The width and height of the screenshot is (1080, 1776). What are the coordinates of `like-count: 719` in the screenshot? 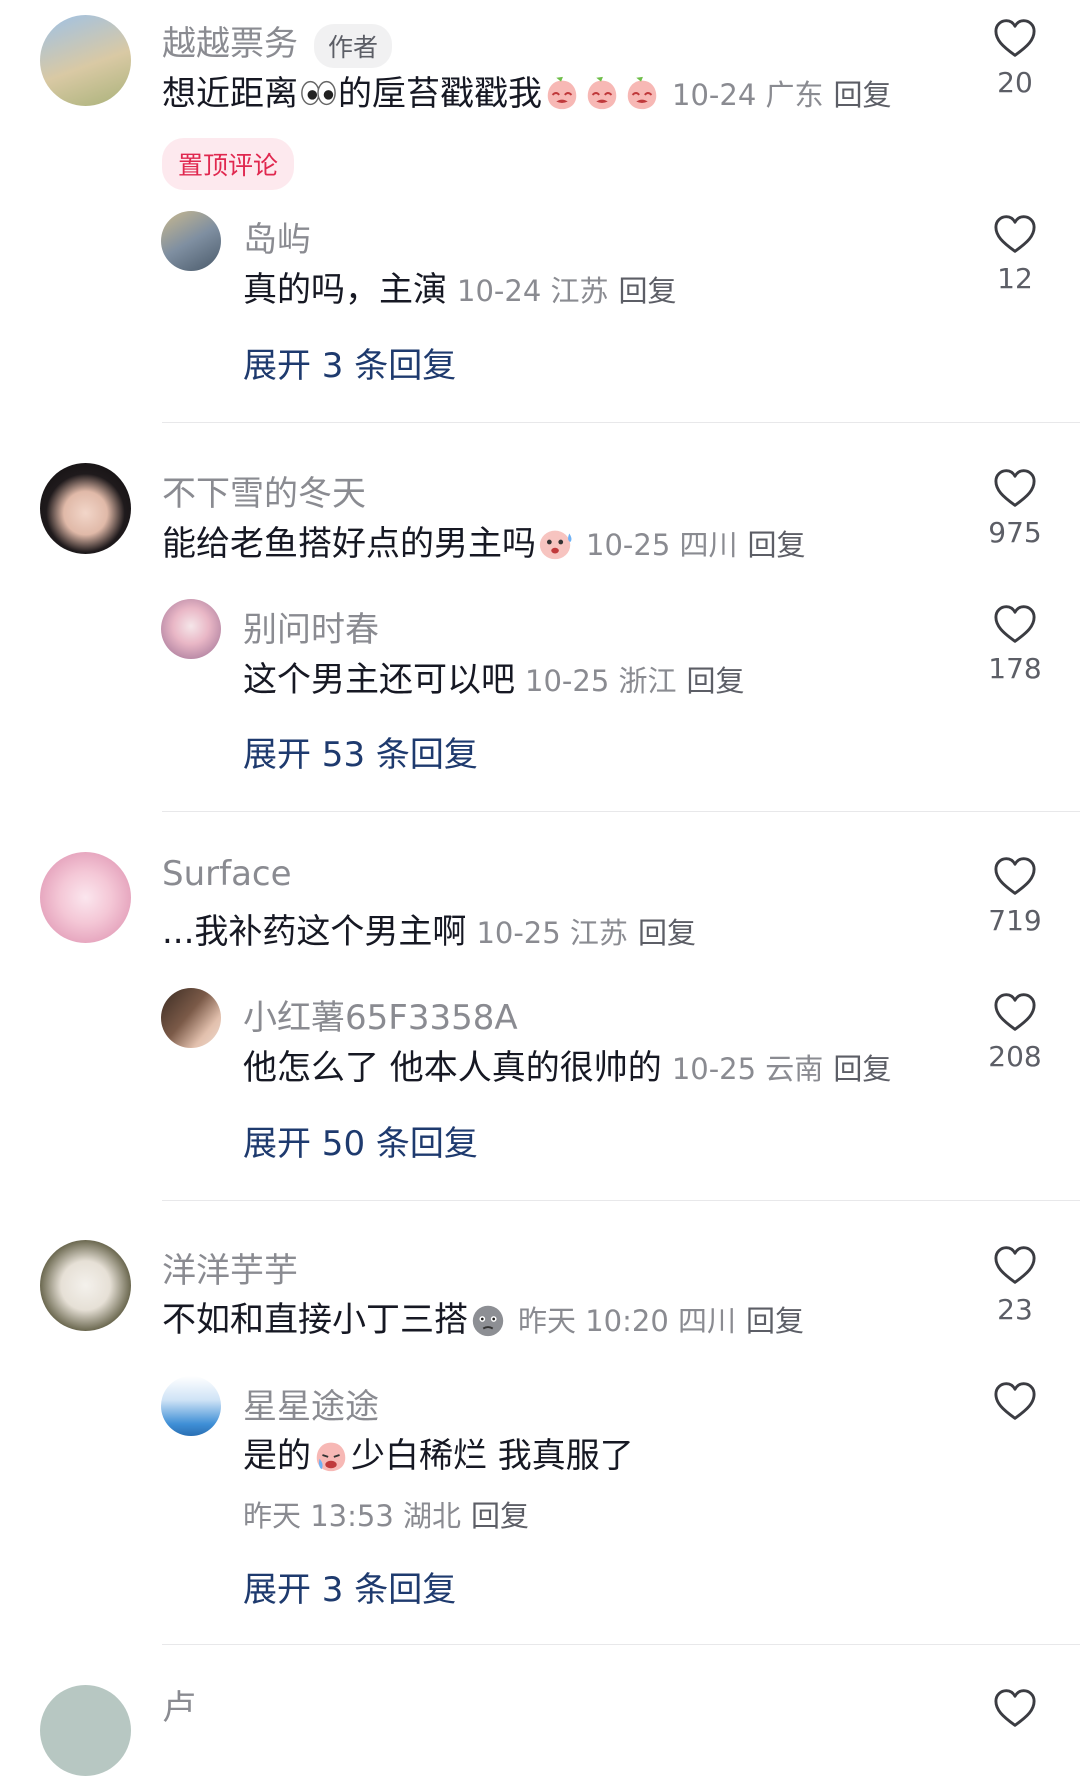 It's located at (1015, 920).